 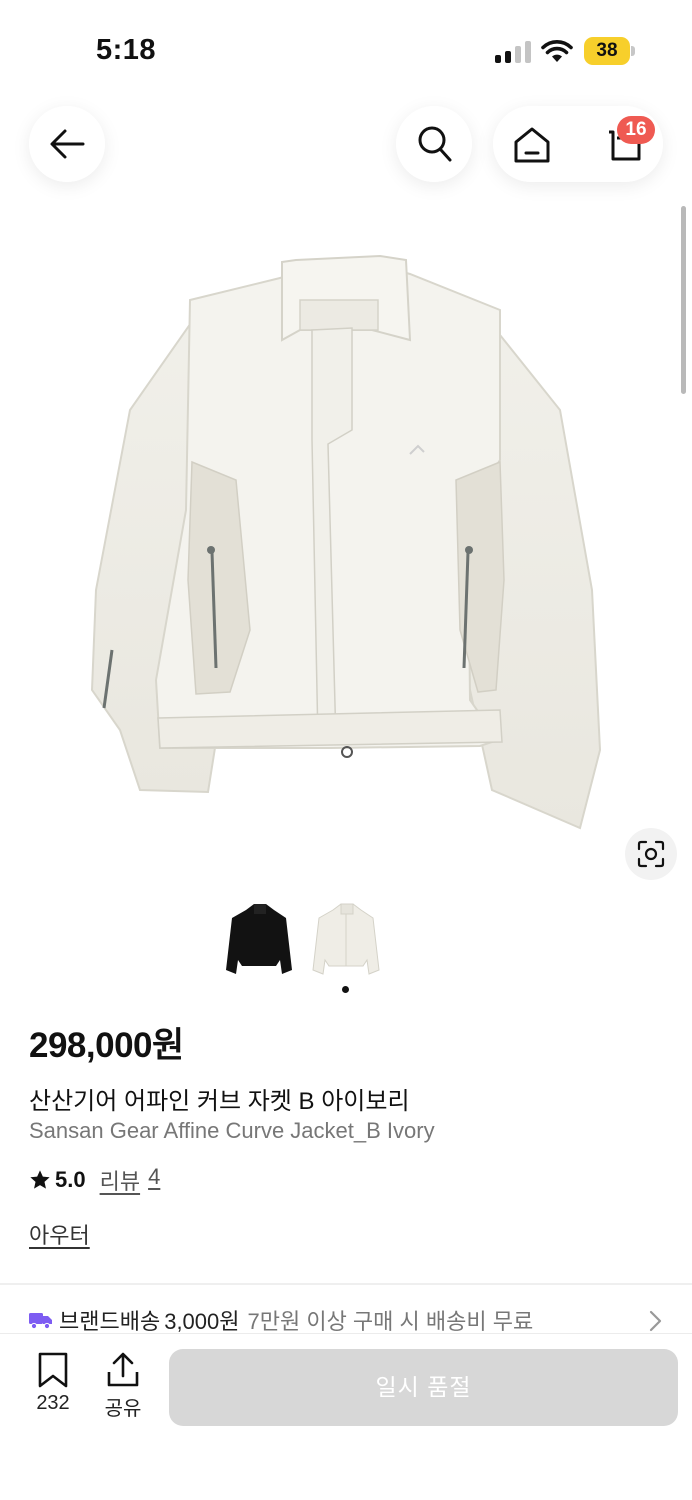 I want to click on section-divider, so click(x=346, y=1284).